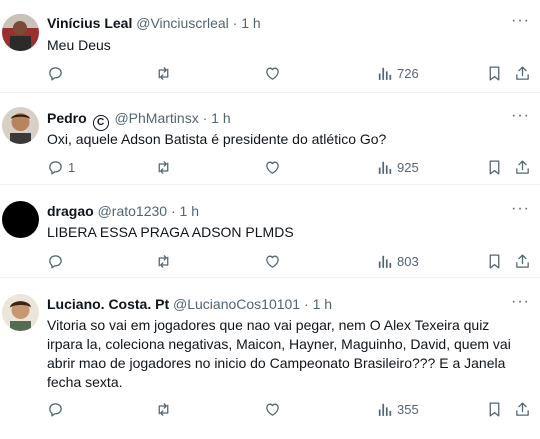 The height and width of the screenshot is (439, 540). What do you see at coordinates (20, 125) in the screenshot?
I see `avatar-pedro` at bounding box center [20, 125].